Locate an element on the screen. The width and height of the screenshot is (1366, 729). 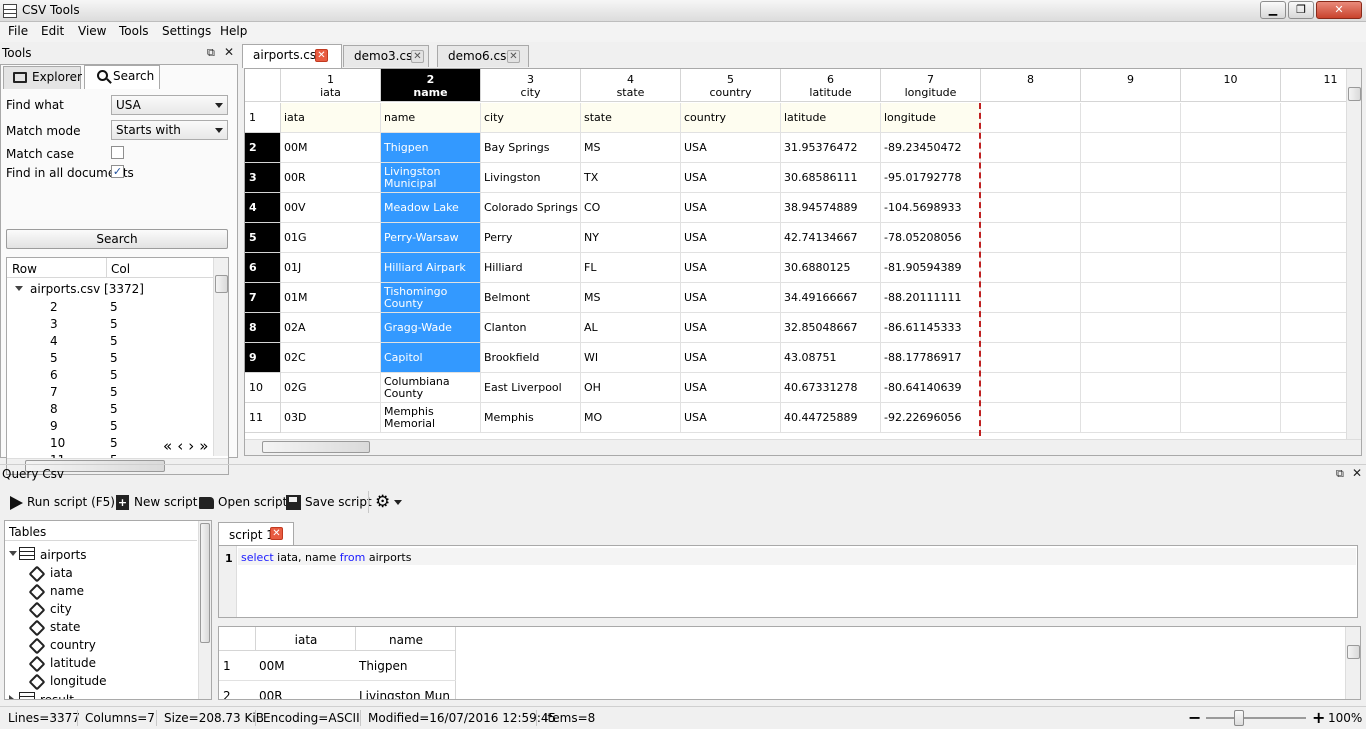
field-state: state is located at coordinates (65, 627).